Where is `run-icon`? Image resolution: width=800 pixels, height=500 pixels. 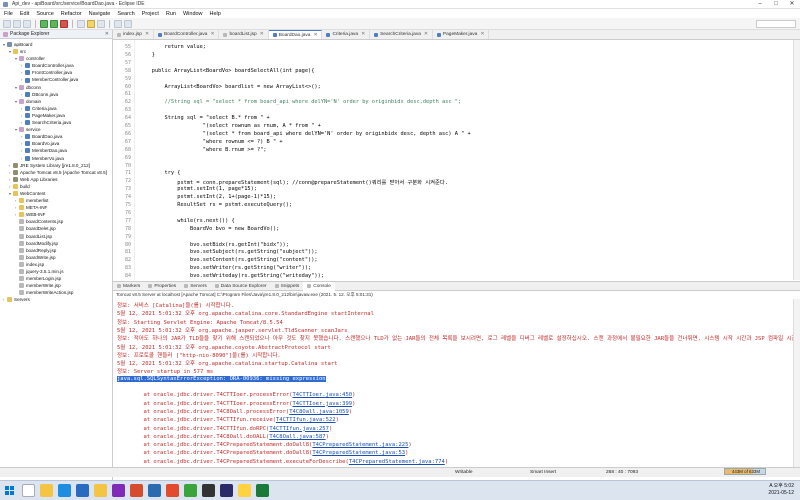
run-icon is located at coordinates (54, 23).